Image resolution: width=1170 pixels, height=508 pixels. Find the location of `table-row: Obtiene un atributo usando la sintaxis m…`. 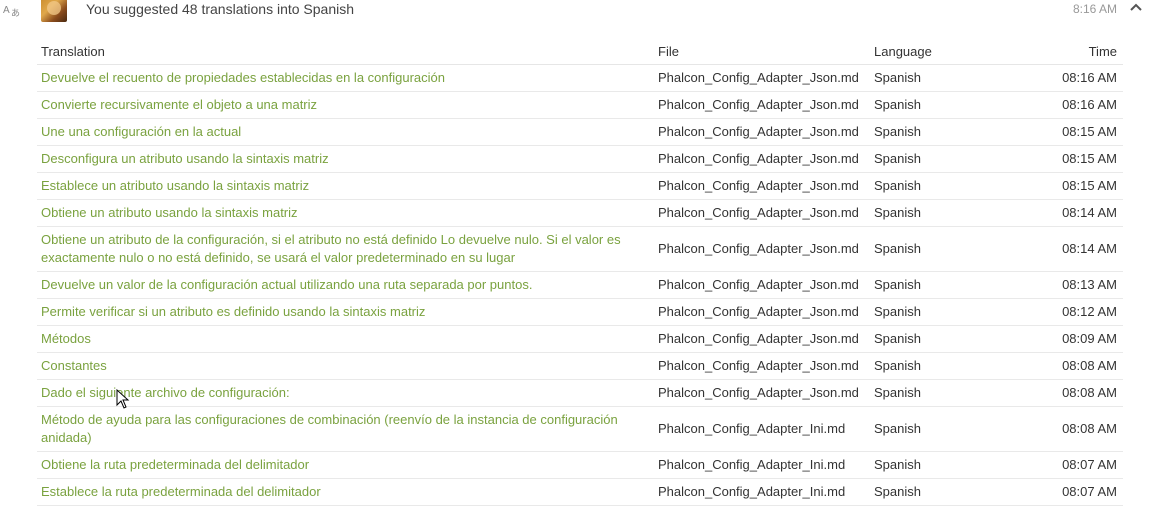

table-row: Obtiene un atributo usando la sintaxis m… is located at coordinates (580, 213).